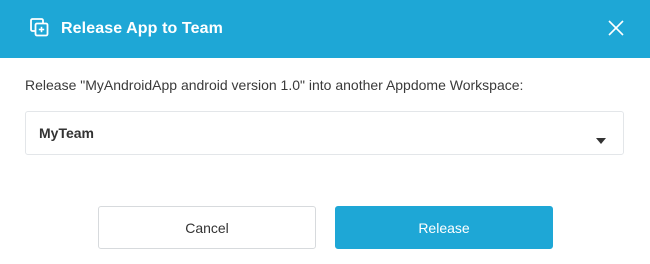 This screenshot has height=264, width=650. I want to click on release-copy-icon, so click(39, 27).